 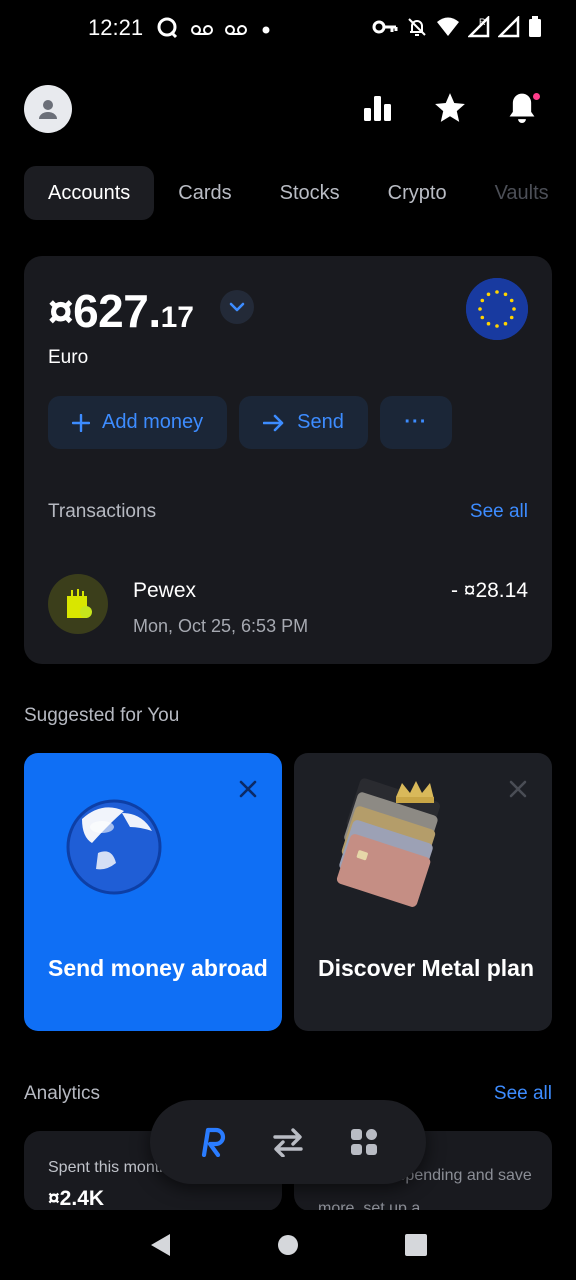 What do you see at coordinates (102, 511) in the screenshot?
I see `transactions-title: Transactions` at bounding box center [102, 511].